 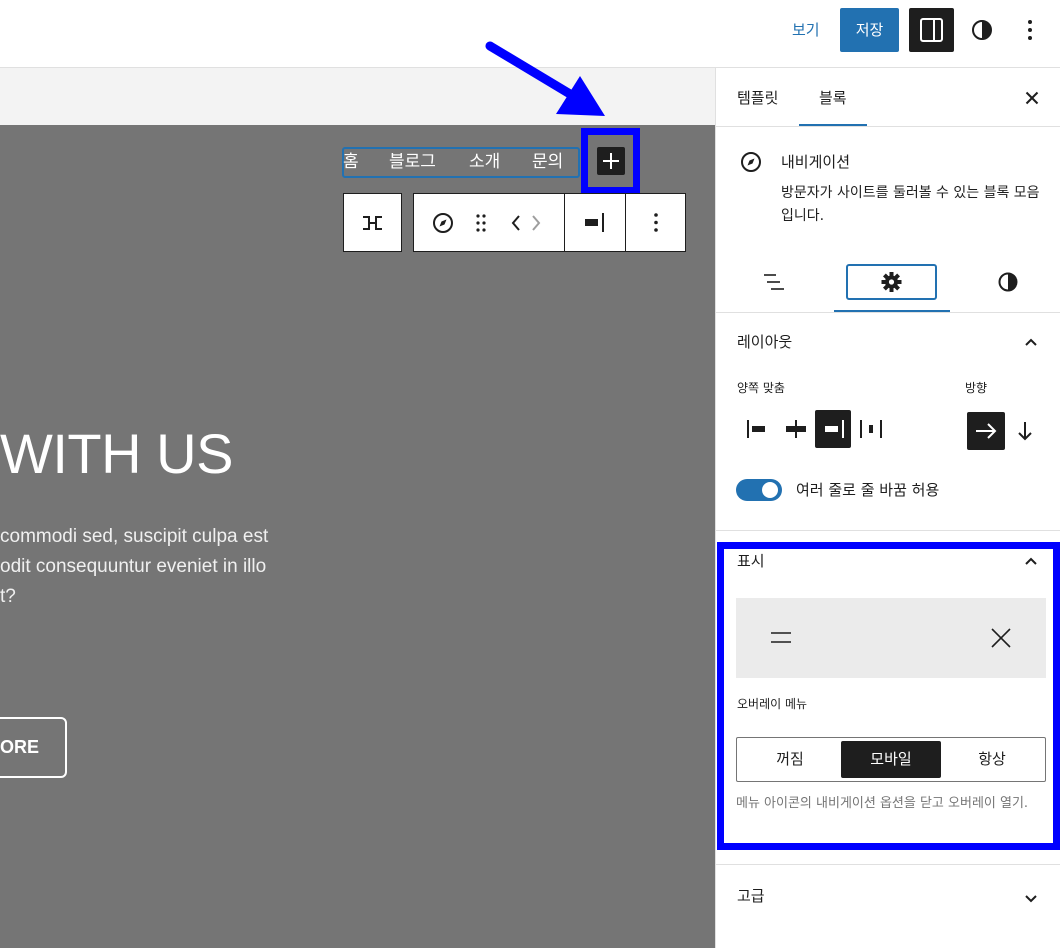 What do you see at coordinates (116, 454) in the screenshot?
I see `hero-heading: WITH US` at bounding box center [116, 454].